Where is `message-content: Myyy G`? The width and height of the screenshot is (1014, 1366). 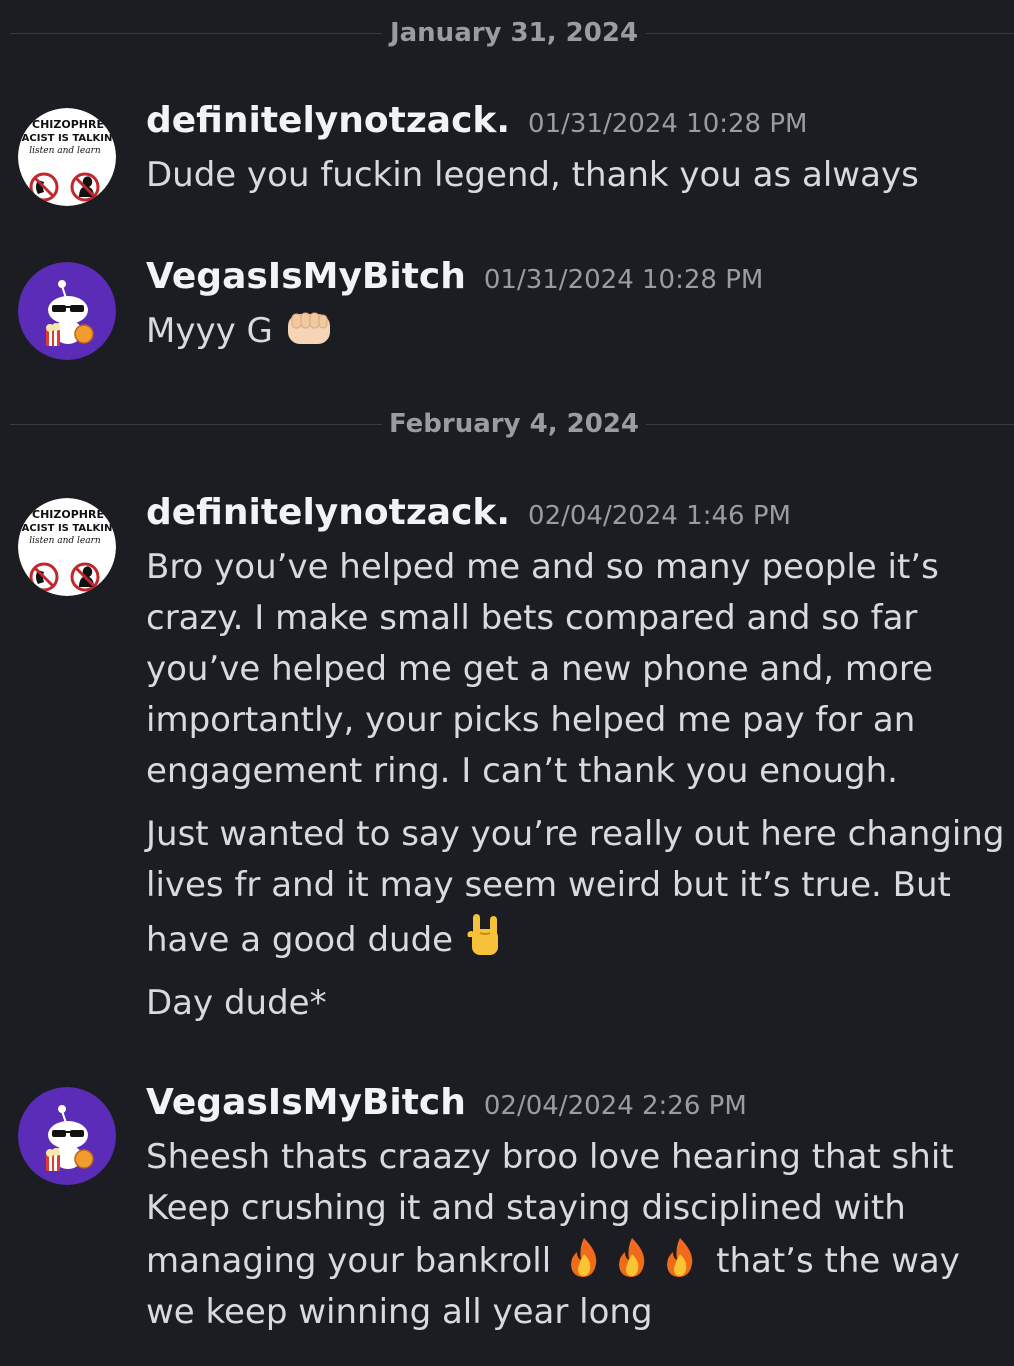 message-content: Myyy G is located at coordinates (576, 337).